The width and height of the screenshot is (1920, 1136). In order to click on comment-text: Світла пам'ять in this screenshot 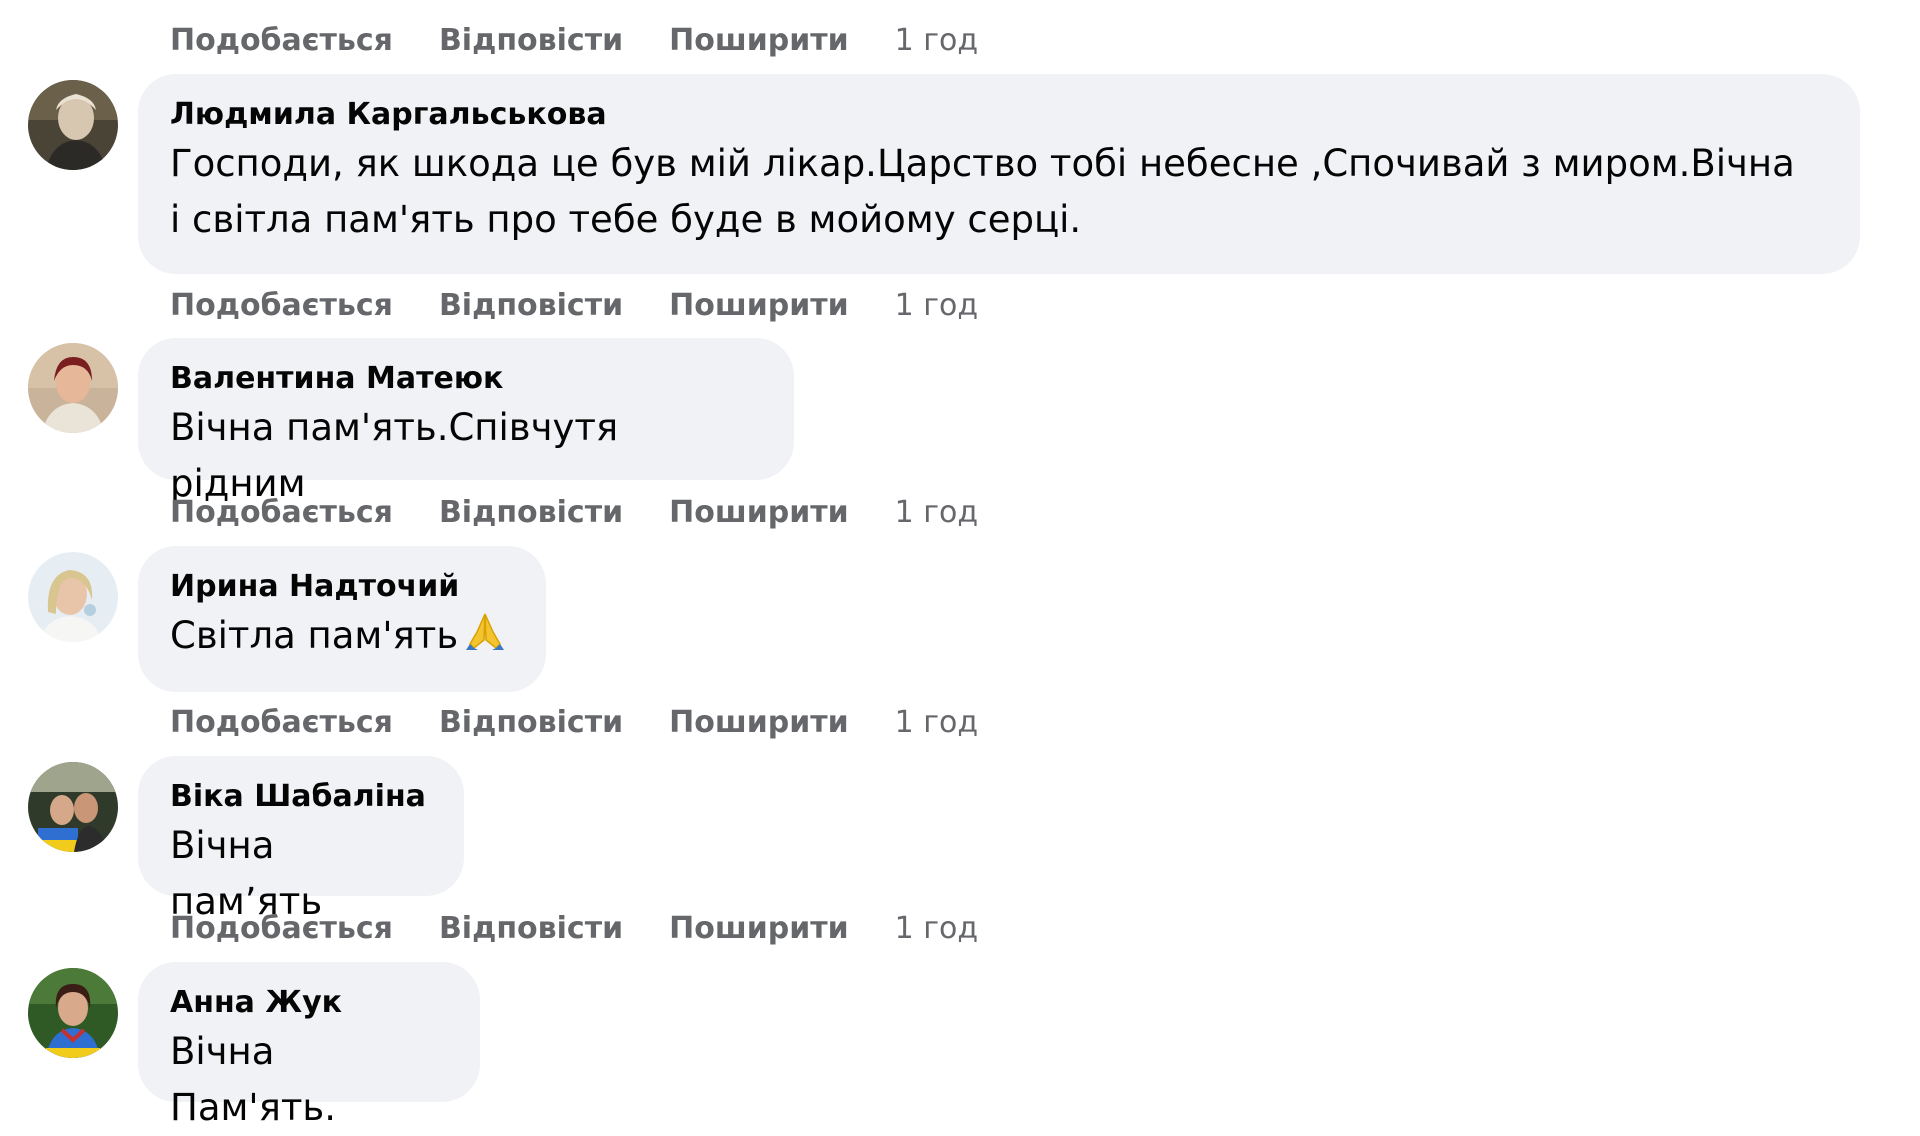, I will do `click(342, 638)`.